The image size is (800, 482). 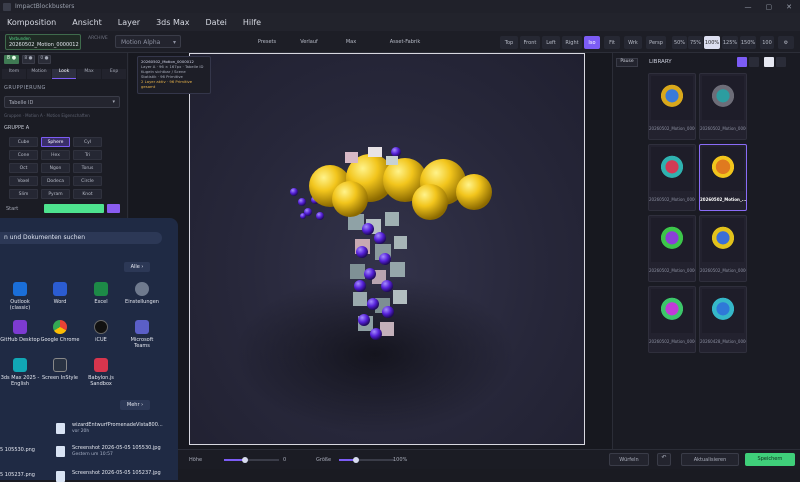 What do you see at coordinates (55, 168) in the screenshot?
I see `shape-ngon: Ngon` at bounding box center [55, 168].